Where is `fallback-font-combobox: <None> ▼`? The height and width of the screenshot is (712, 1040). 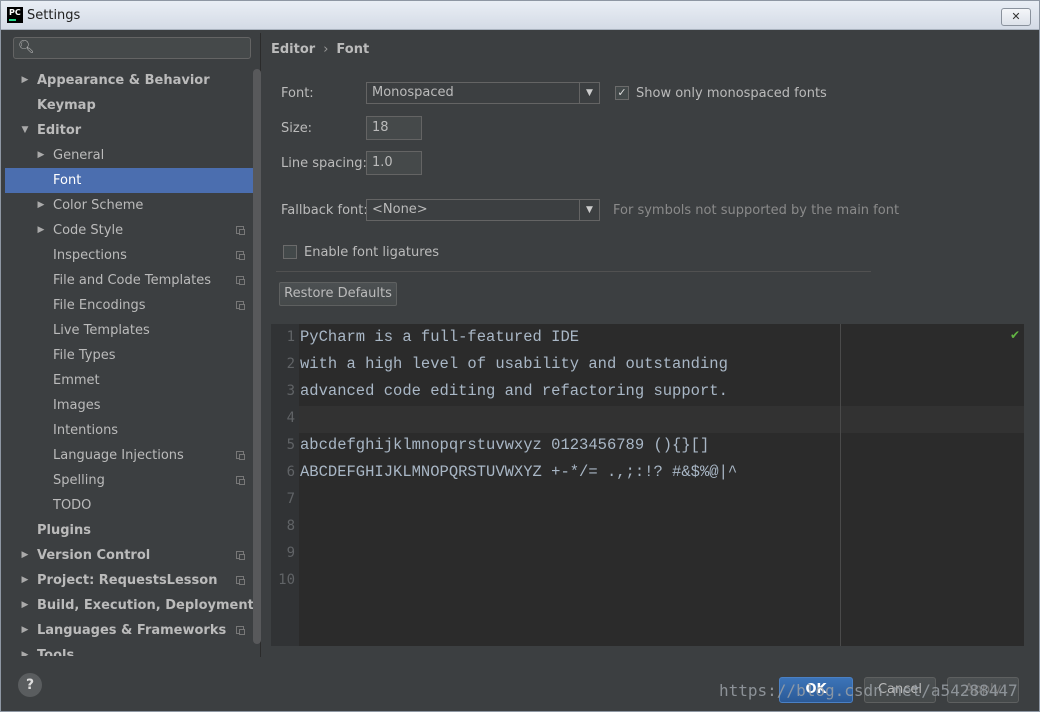 fallback-font-combobox: <None> ▼ is located at coordinates (483, 210).